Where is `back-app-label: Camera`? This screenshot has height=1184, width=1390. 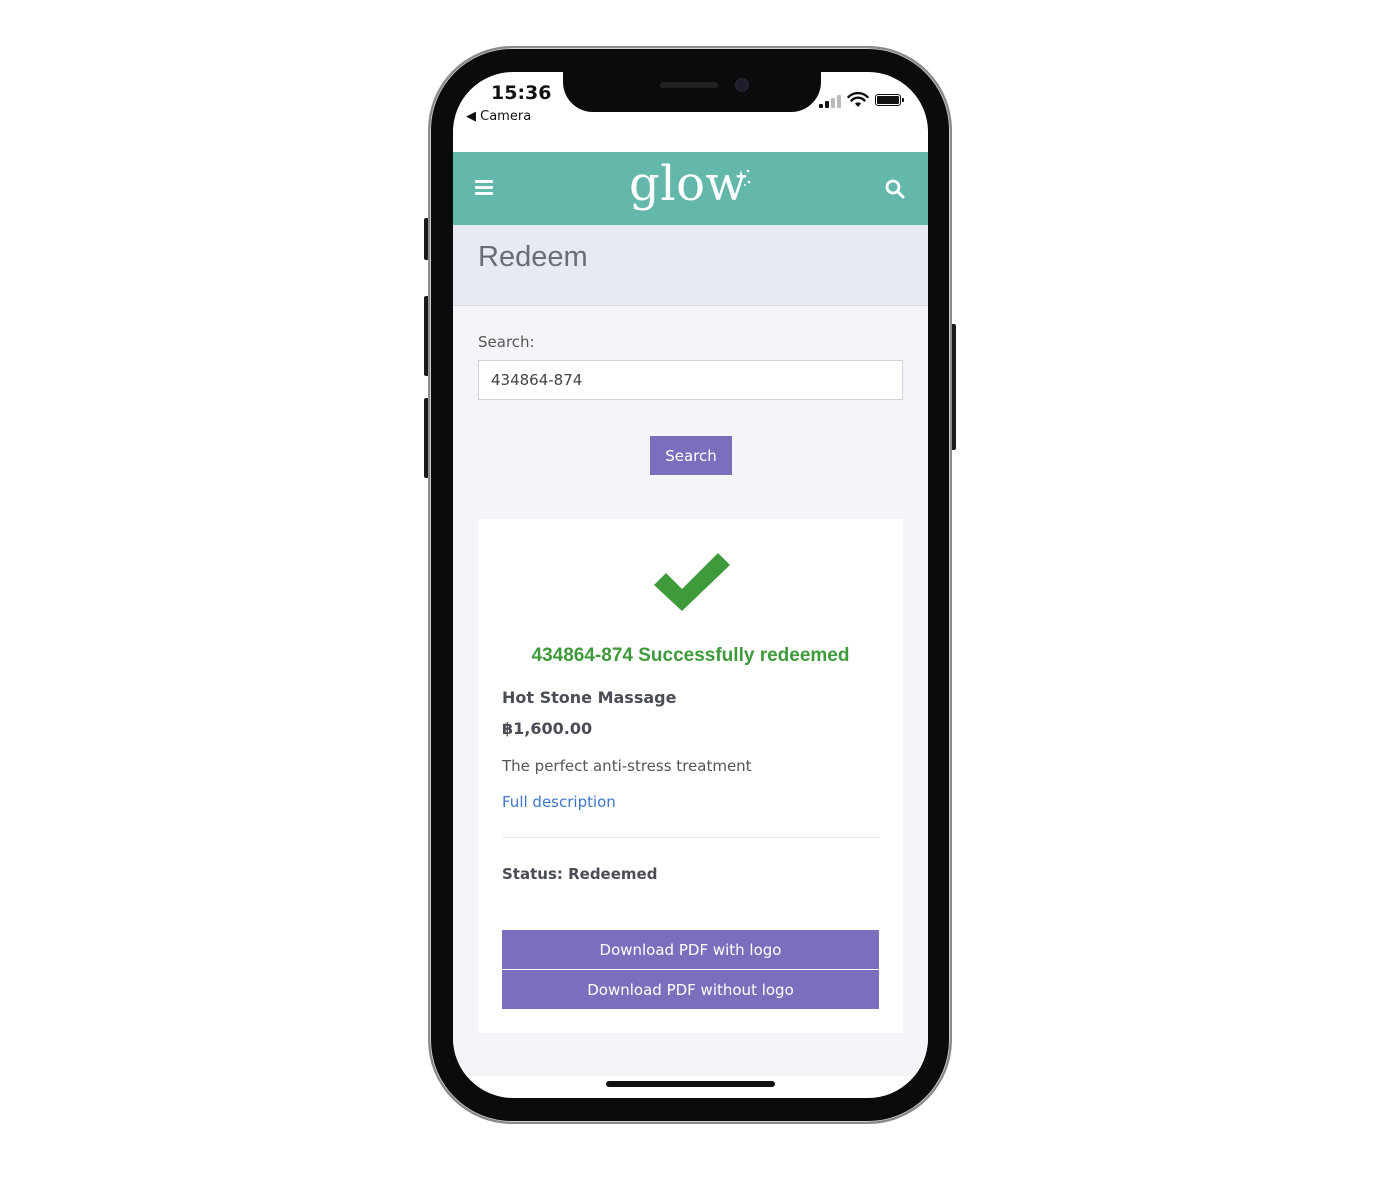 back-app-label: Camera is located at coordinates (506, 116).